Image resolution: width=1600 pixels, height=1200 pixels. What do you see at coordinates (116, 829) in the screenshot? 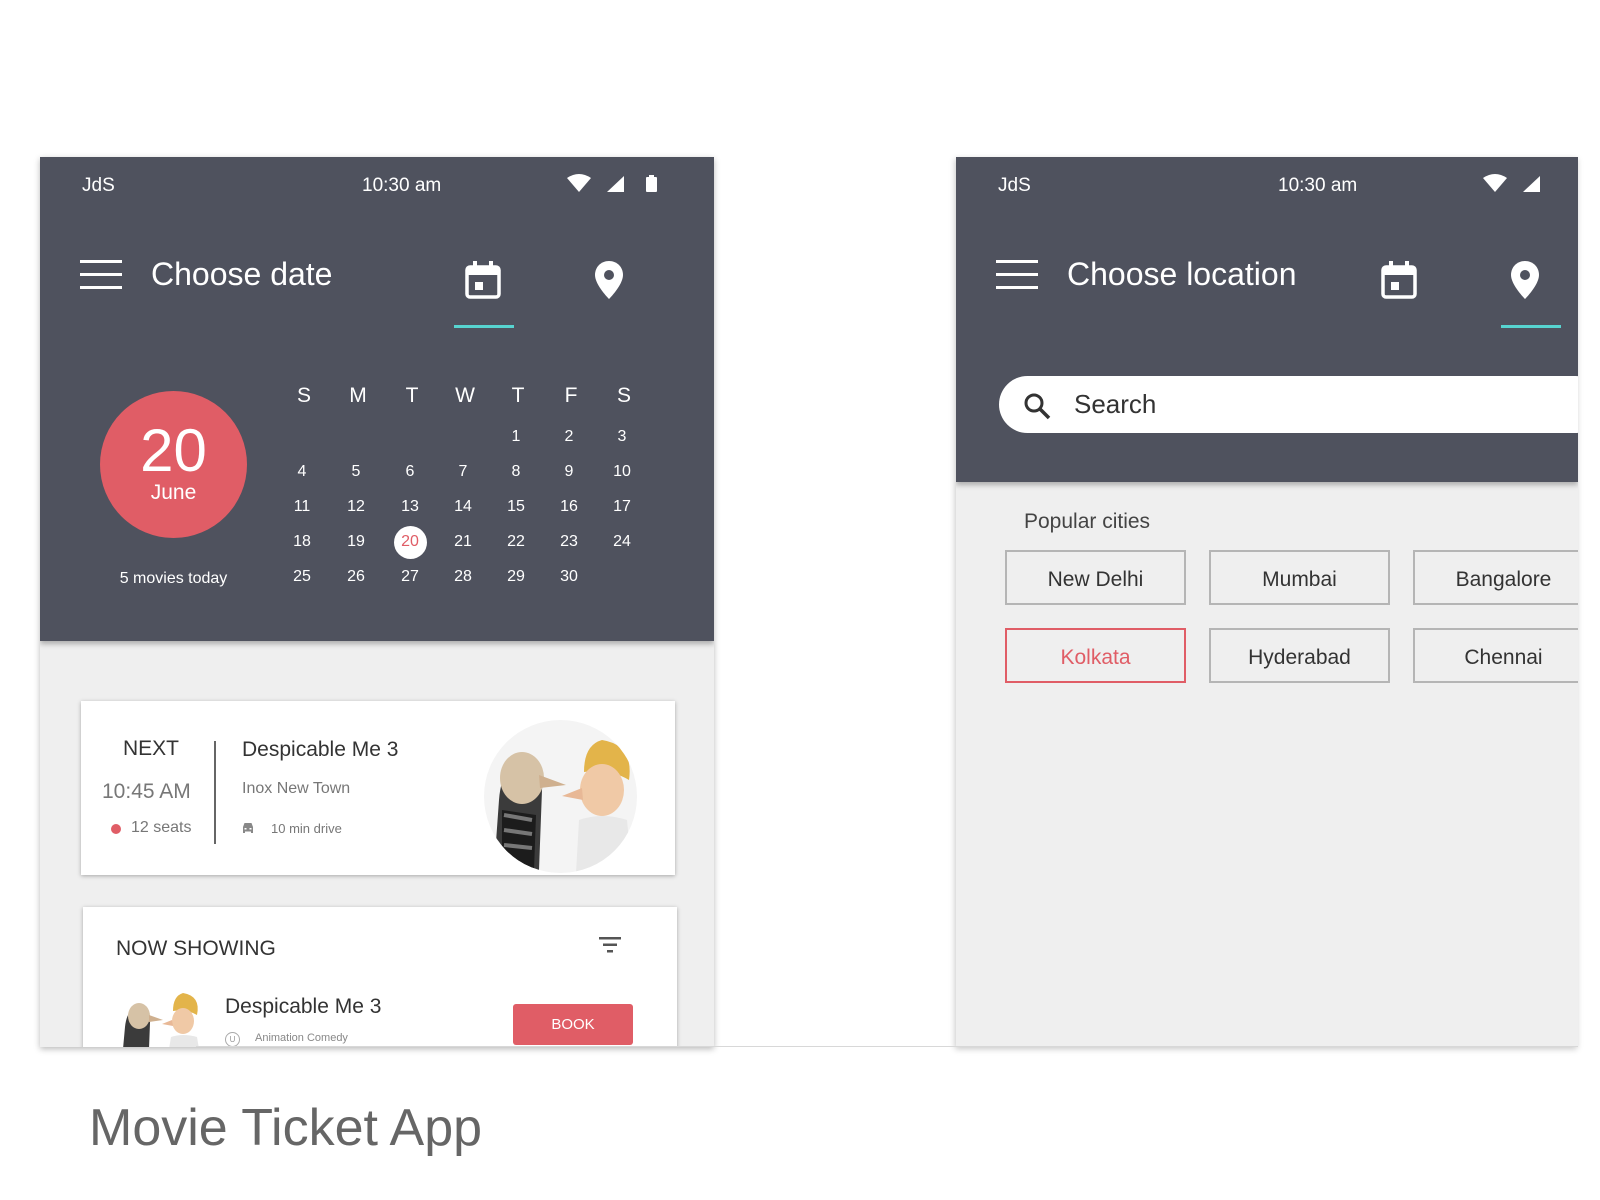
I see `seats-dot` at bounding box center [116, 829].